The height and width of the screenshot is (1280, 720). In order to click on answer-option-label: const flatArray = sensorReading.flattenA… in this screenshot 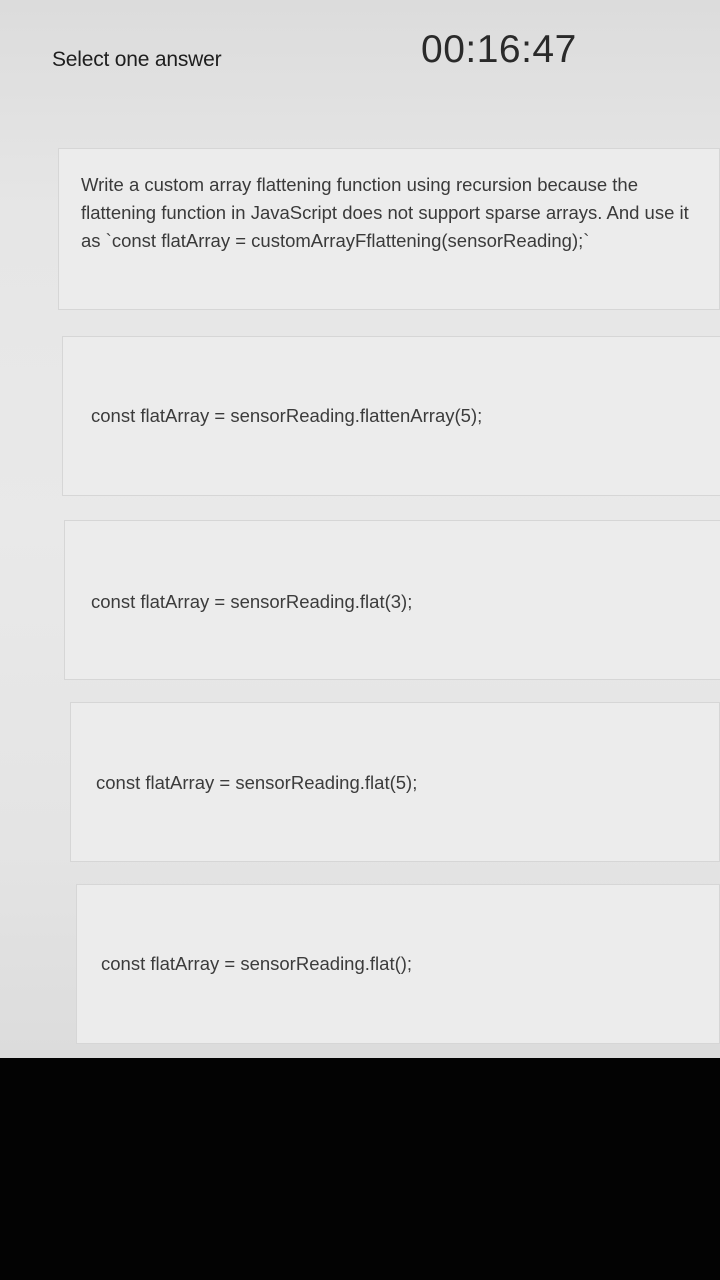, I will do `click(287, 415)`.